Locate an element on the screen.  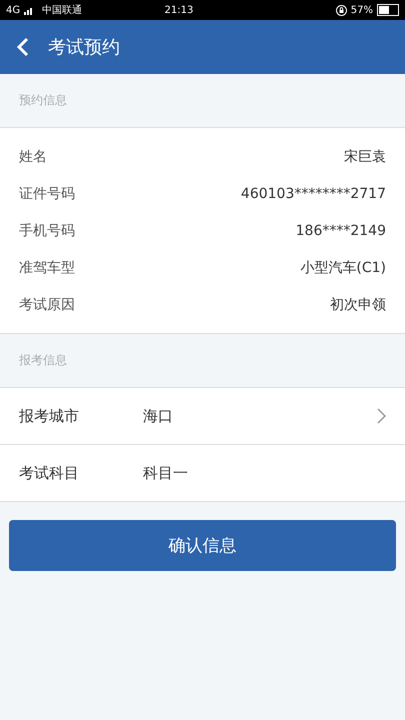
section-title: 预约信息 is located at coordinates (43, 100).